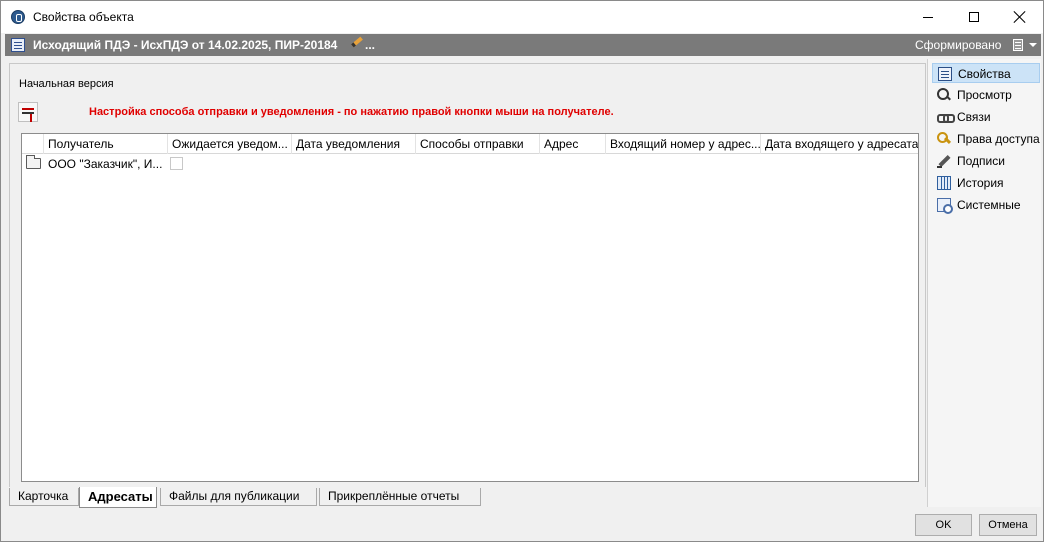  What do you see at coordinates (981, 161) in the screenshot?
I see `sidebar-item-label: Подписи` at bounding box center [981, 161].